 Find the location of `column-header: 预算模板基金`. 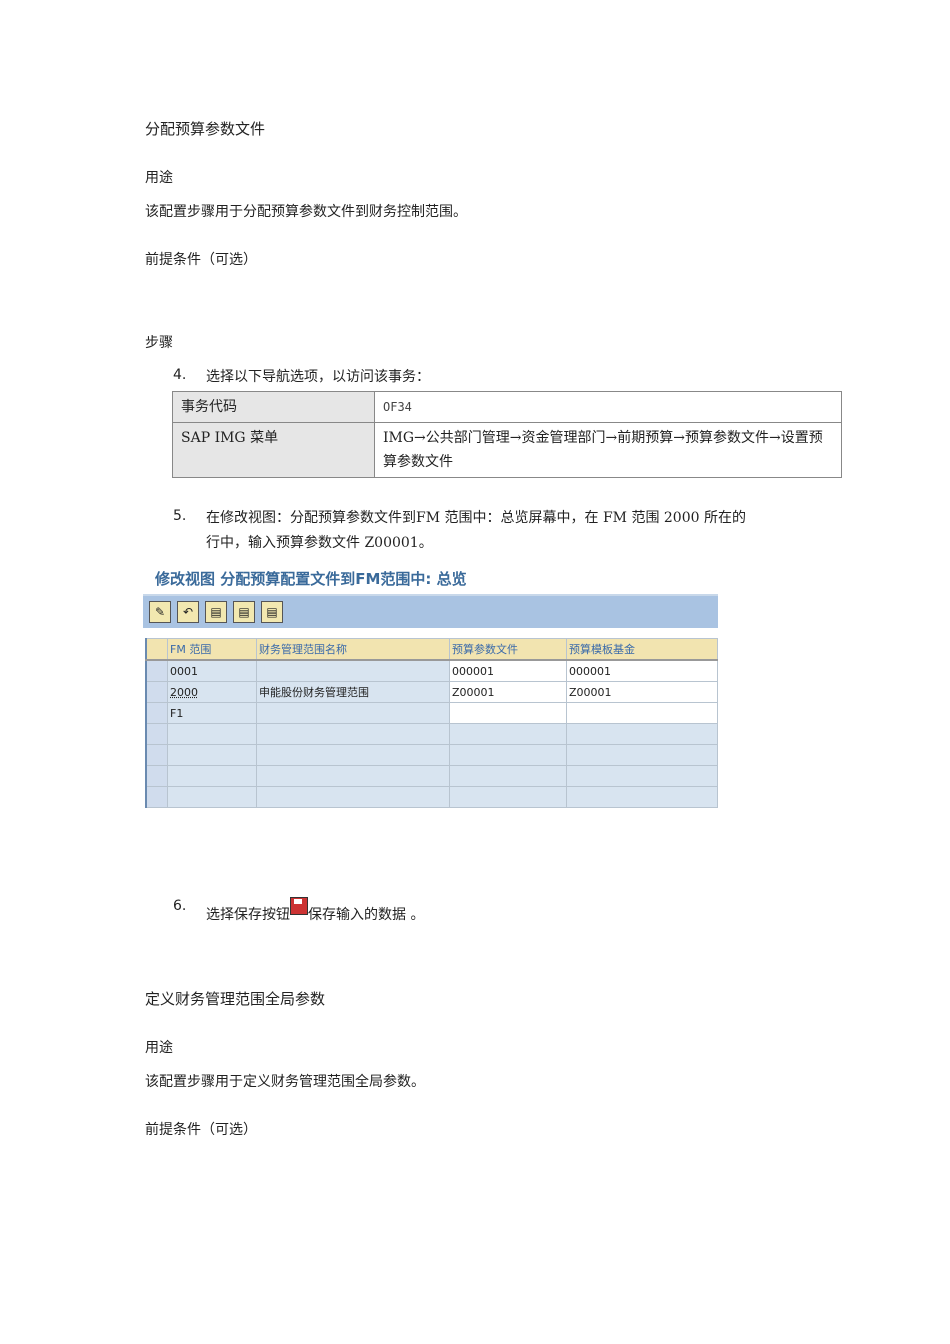

column-header: 预算模板基金 is located at coordinates (642, 649).